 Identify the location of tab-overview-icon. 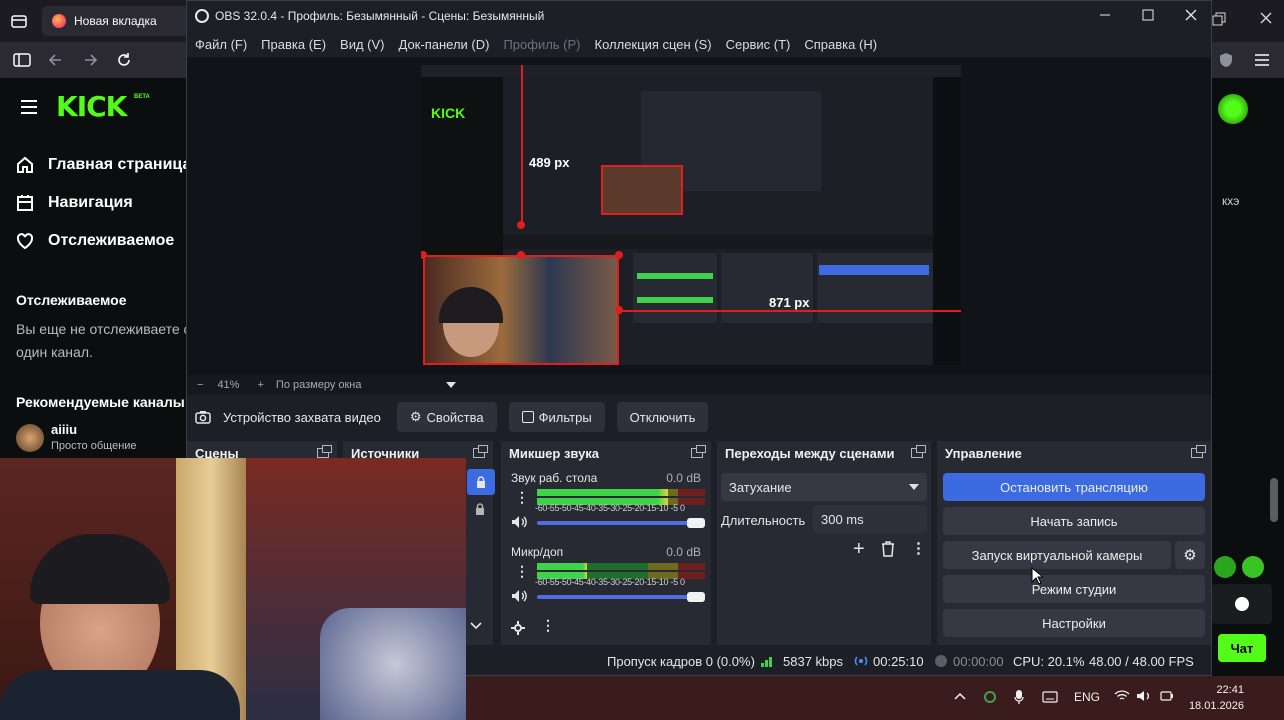
(19, 21).